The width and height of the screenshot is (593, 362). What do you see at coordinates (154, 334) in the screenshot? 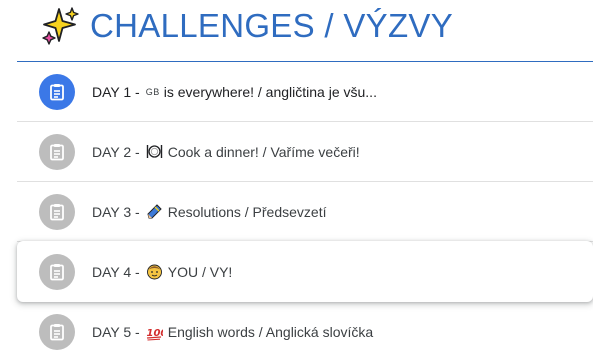
I see `hundred-points-icon: 100` at bounding box center [154, 334].